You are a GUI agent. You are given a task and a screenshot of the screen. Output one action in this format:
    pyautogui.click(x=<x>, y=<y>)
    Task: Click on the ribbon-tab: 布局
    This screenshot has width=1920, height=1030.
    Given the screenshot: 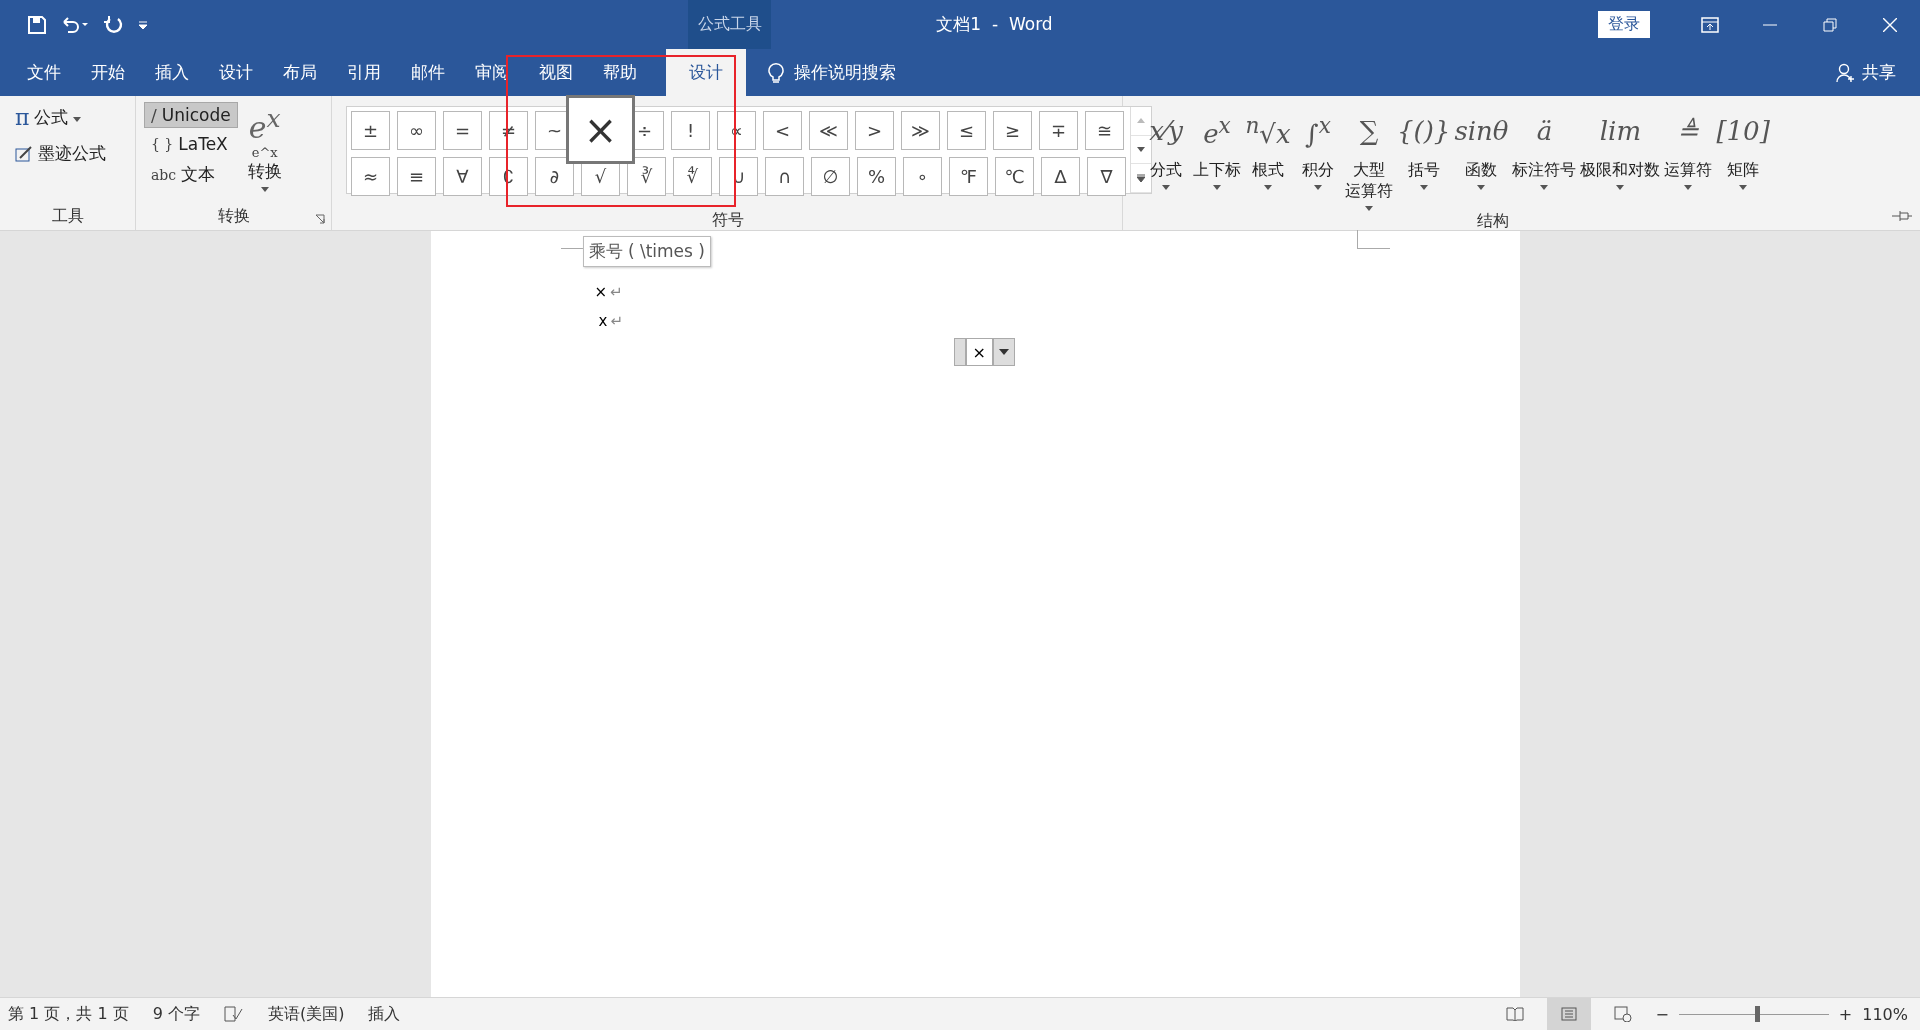 What is the action you would take?
    pyautogui.click(x=300, y=72)
    